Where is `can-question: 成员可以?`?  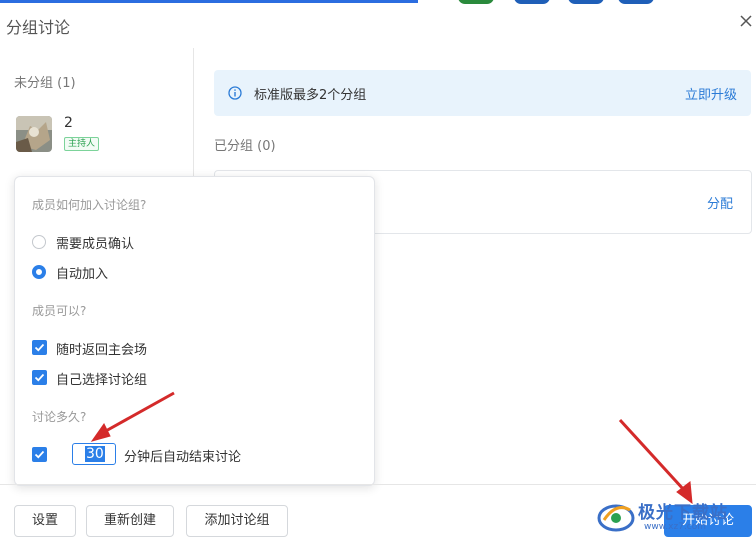 can-question: 成员可以? is located at coordinates (59, 311).